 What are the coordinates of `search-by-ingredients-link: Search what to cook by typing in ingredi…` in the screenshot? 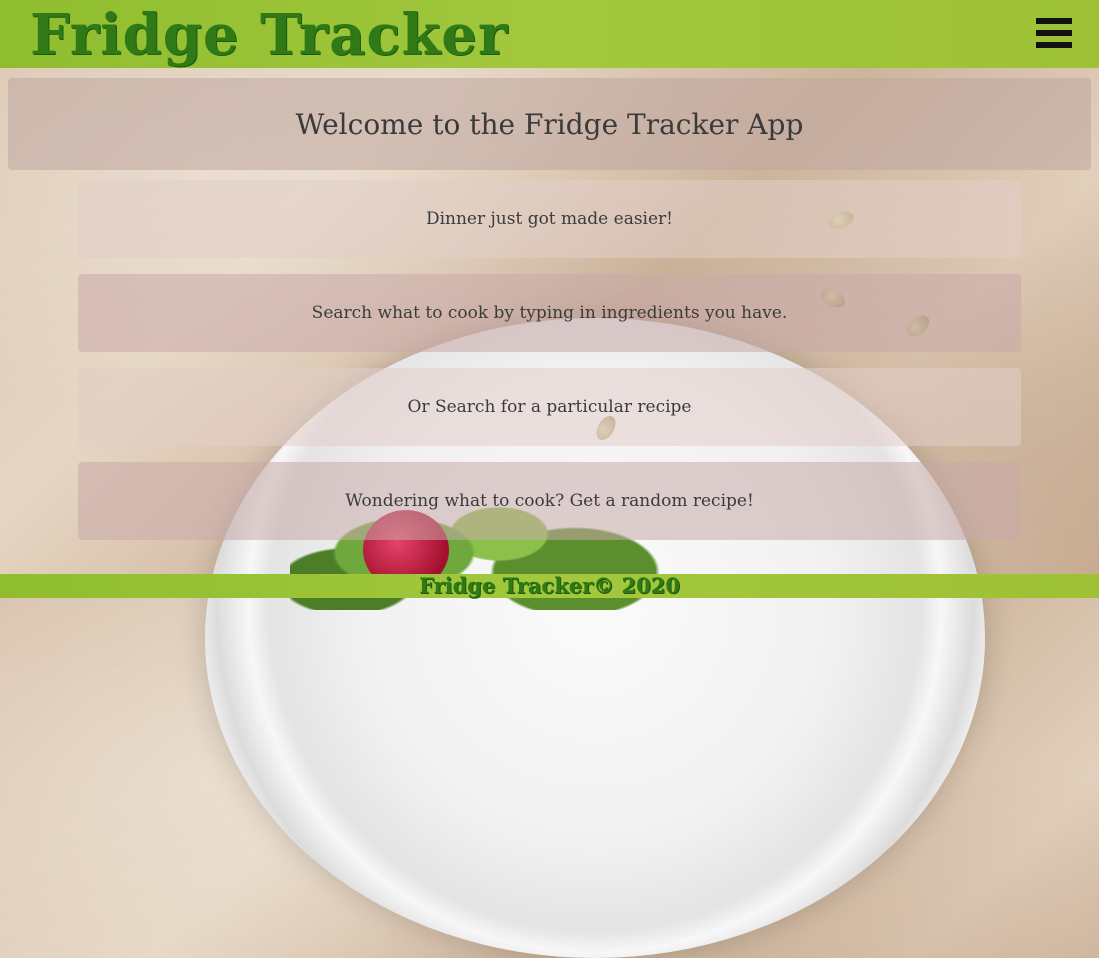 It's located at (549, 313).